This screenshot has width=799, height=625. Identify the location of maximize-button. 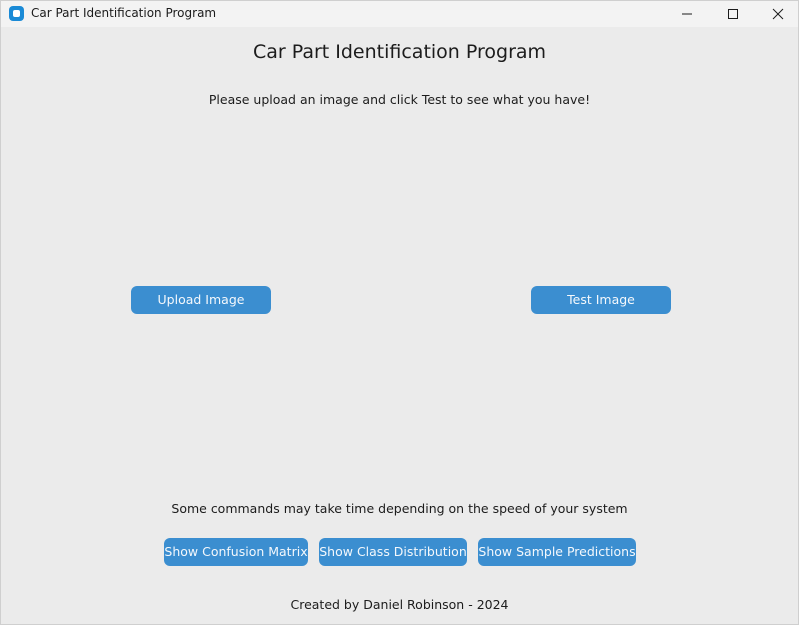
(733, 14).